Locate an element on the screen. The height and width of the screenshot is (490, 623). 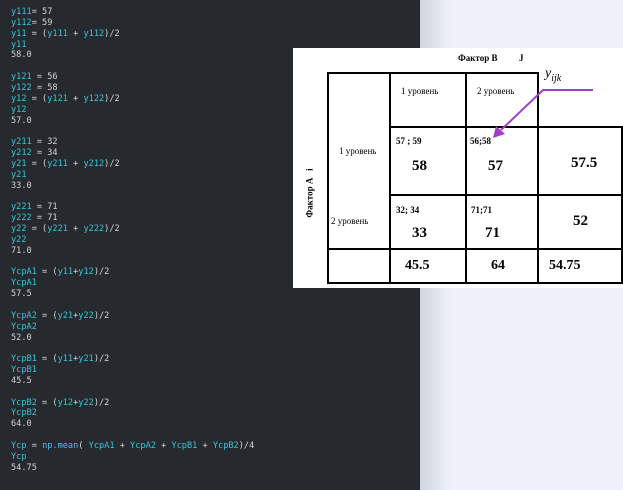
code-line: y221 = 71 is located at coordinates (34, 207).